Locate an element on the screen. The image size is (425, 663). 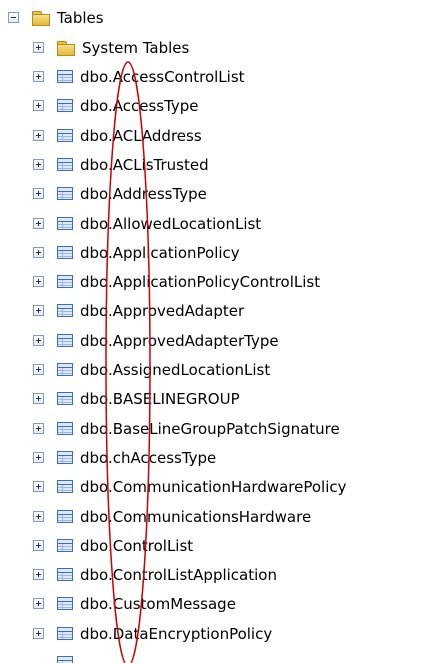
tree-node-table: dbo.AssignedLocationList is located at coordinates (152, 369).